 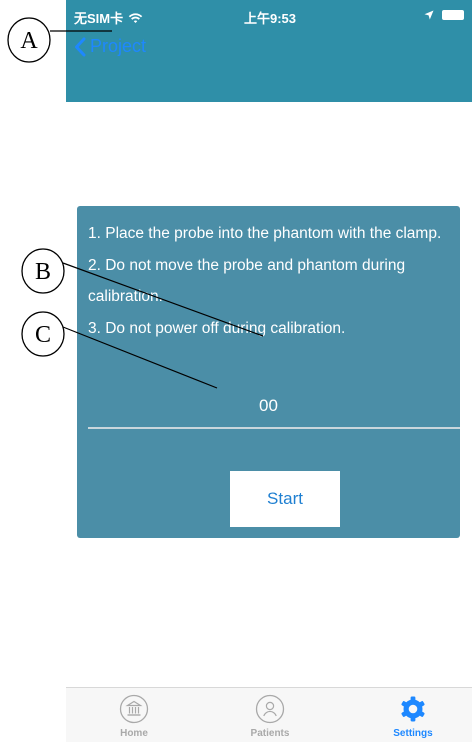 I want to click on tab-settings: Settings, so click(x=413, y=716).